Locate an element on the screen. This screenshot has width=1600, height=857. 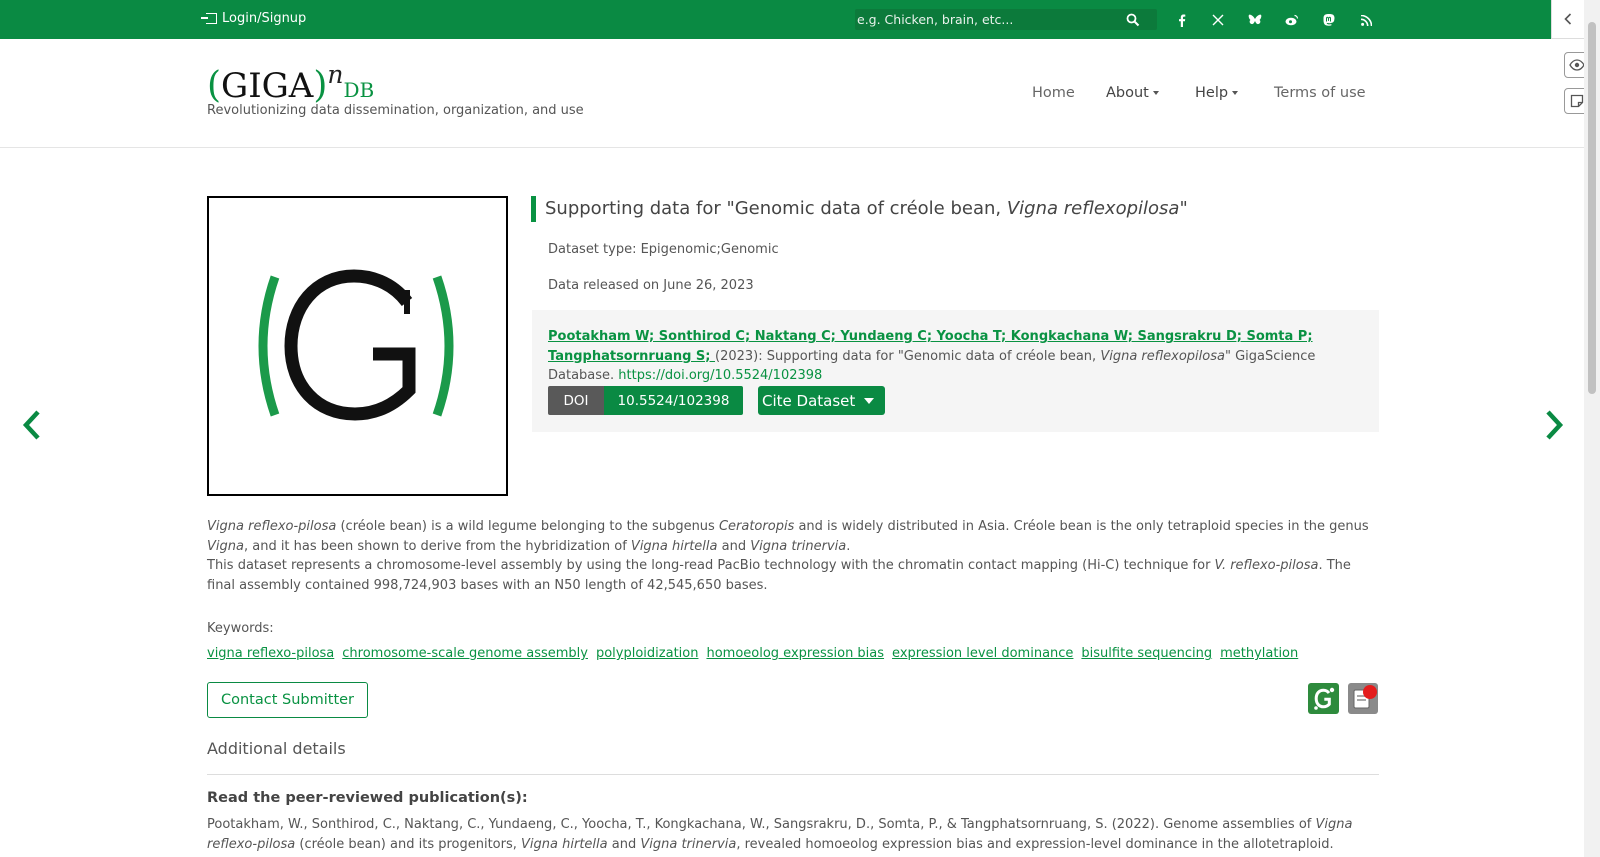
bluesky-icon is located at coordinates (1255, 20).